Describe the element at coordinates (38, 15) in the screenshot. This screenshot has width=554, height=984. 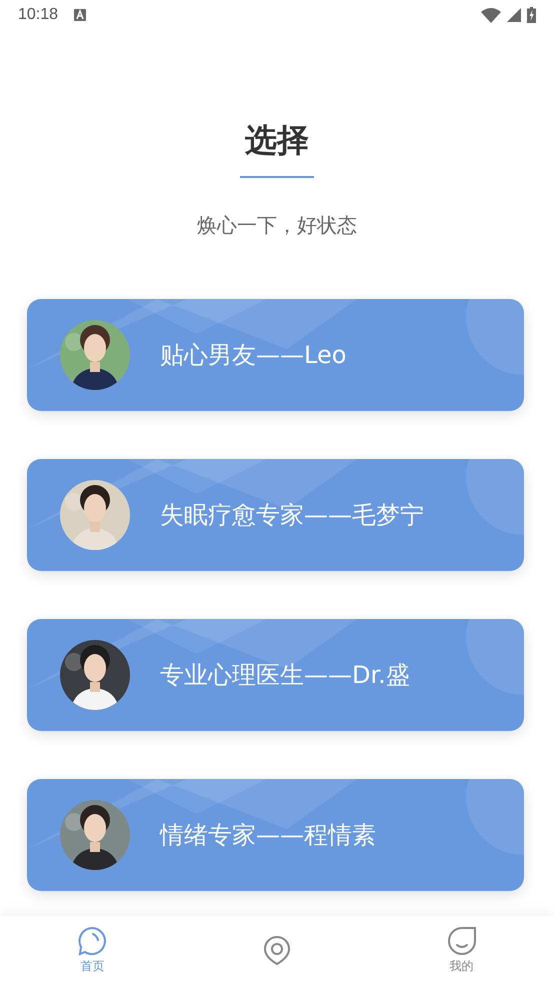
I see `status-time: 10:18` at that location.